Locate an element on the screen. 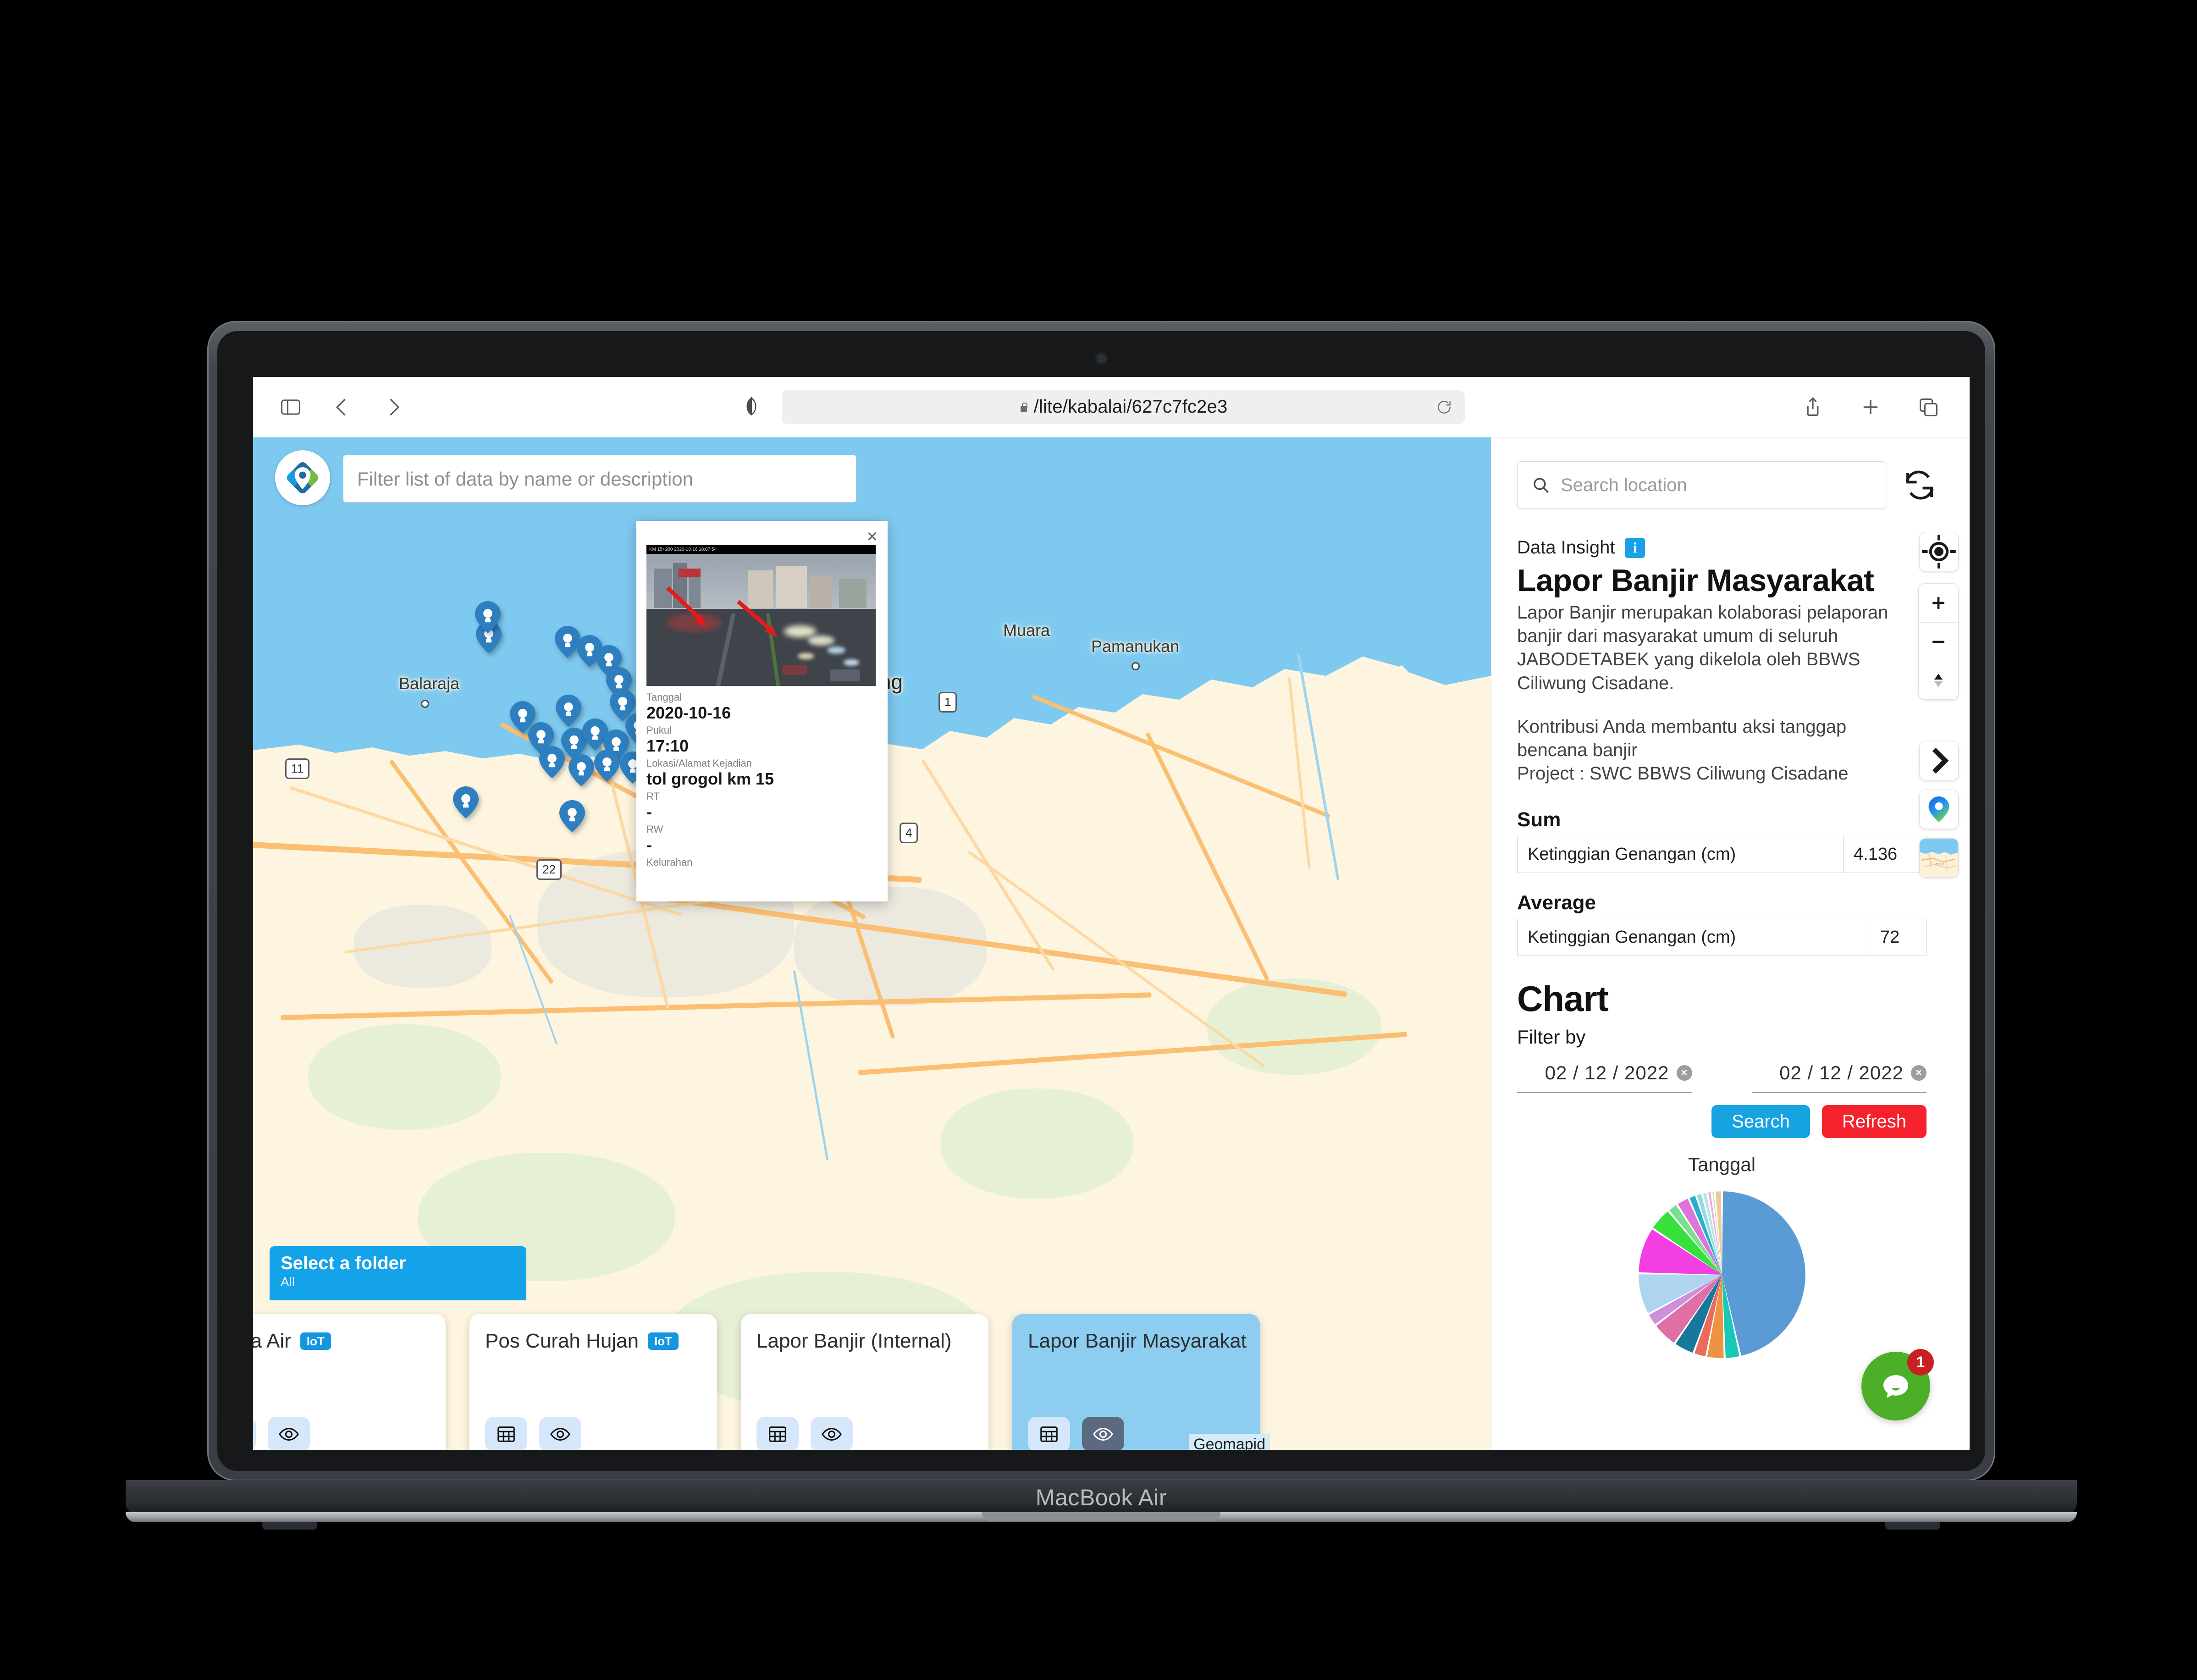  folder-select: Select a folder All is located at coordinates (398, 1273).